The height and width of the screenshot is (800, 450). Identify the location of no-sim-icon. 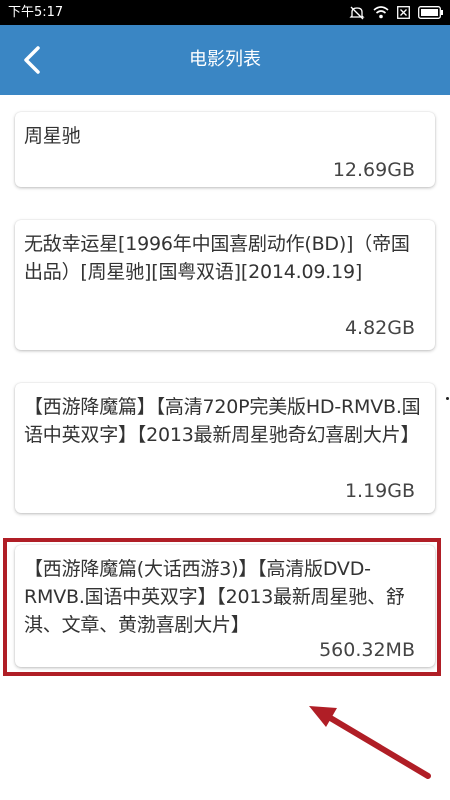
(403, 12).